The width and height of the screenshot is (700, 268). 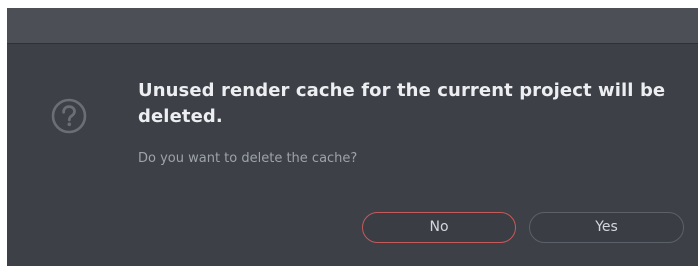 What do you see at coordinates (69, 116) in the screenshot?
I see `question-circle-icon` at bounding box center [69, 116].